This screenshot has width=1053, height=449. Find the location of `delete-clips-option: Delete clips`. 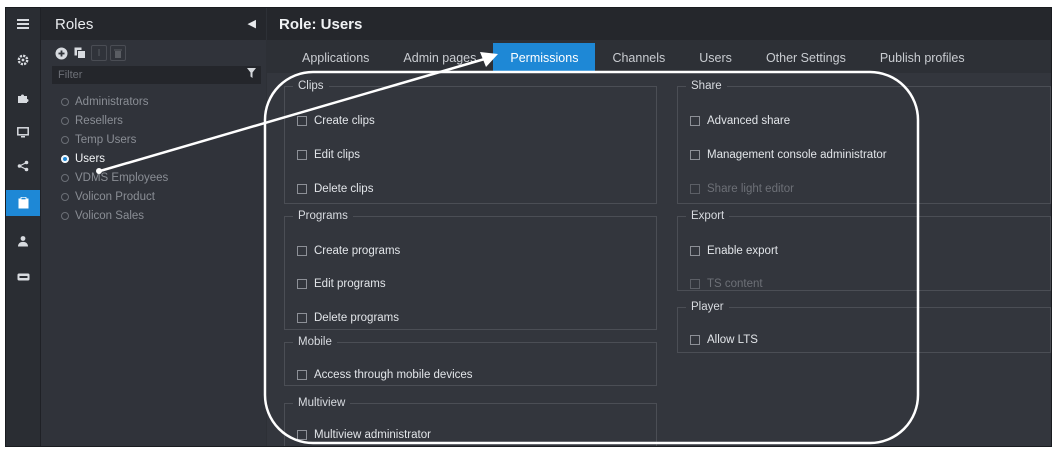

delete-clips-option: Delete clips is located at coordinates (335, 189).